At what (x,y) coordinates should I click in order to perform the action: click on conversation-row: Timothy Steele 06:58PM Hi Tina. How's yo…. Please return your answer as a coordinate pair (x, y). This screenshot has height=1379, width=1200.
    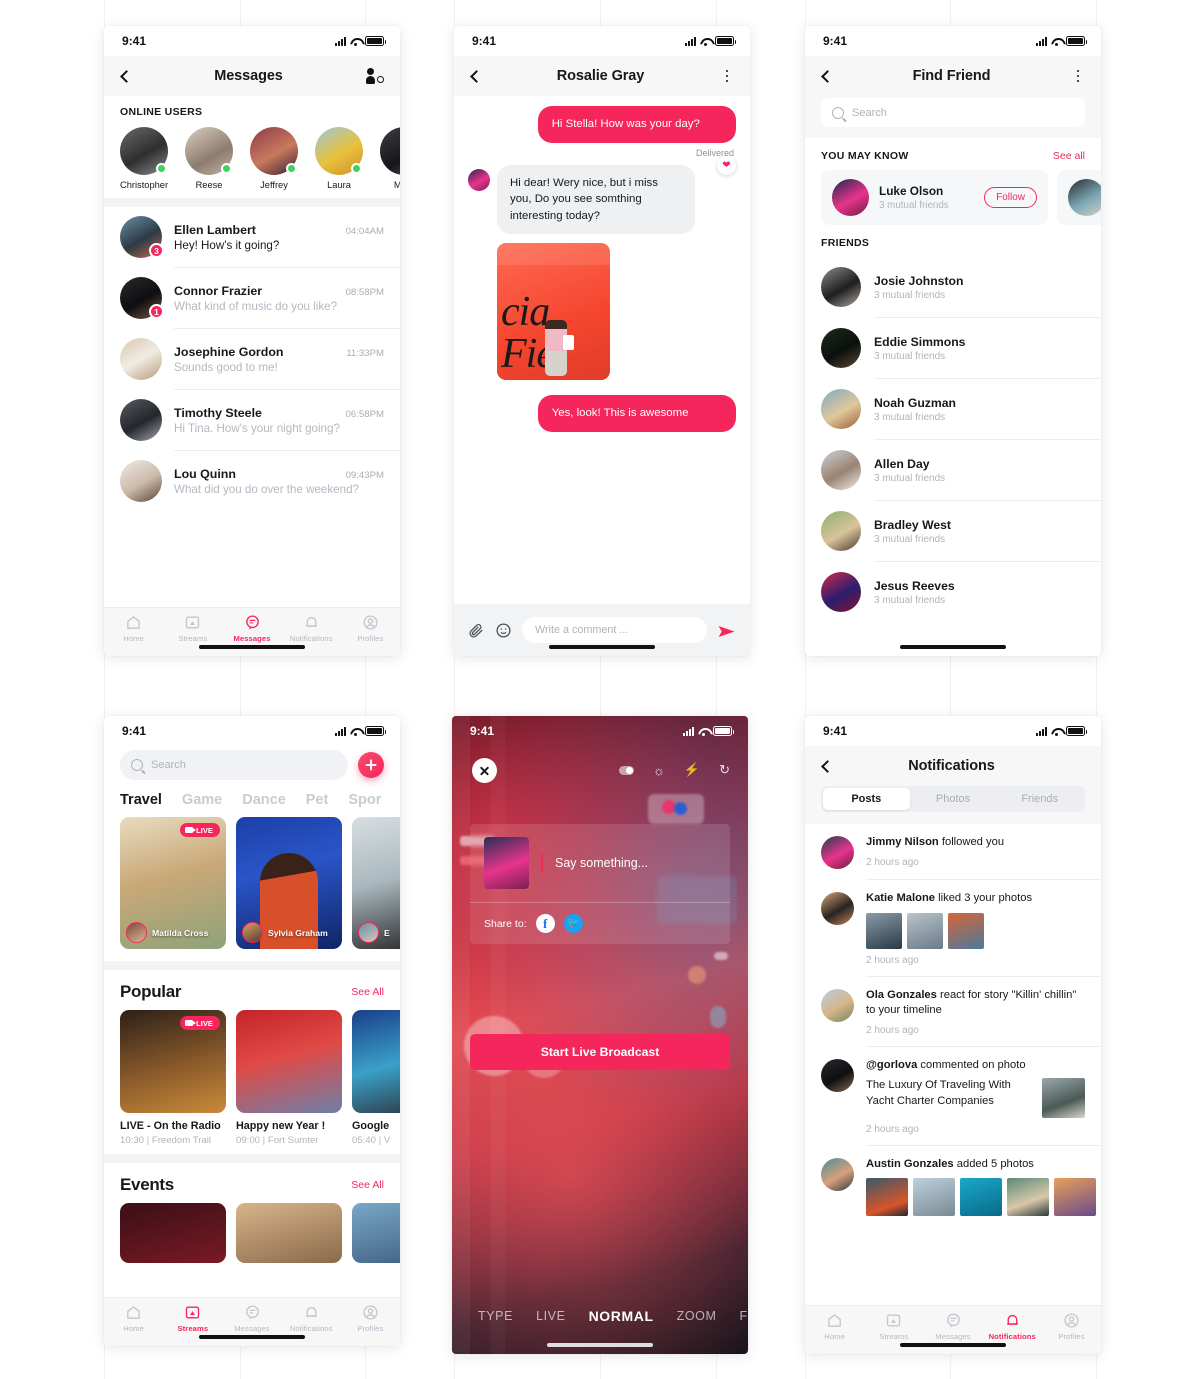
    Looking at the image, I should click on (252, 420).